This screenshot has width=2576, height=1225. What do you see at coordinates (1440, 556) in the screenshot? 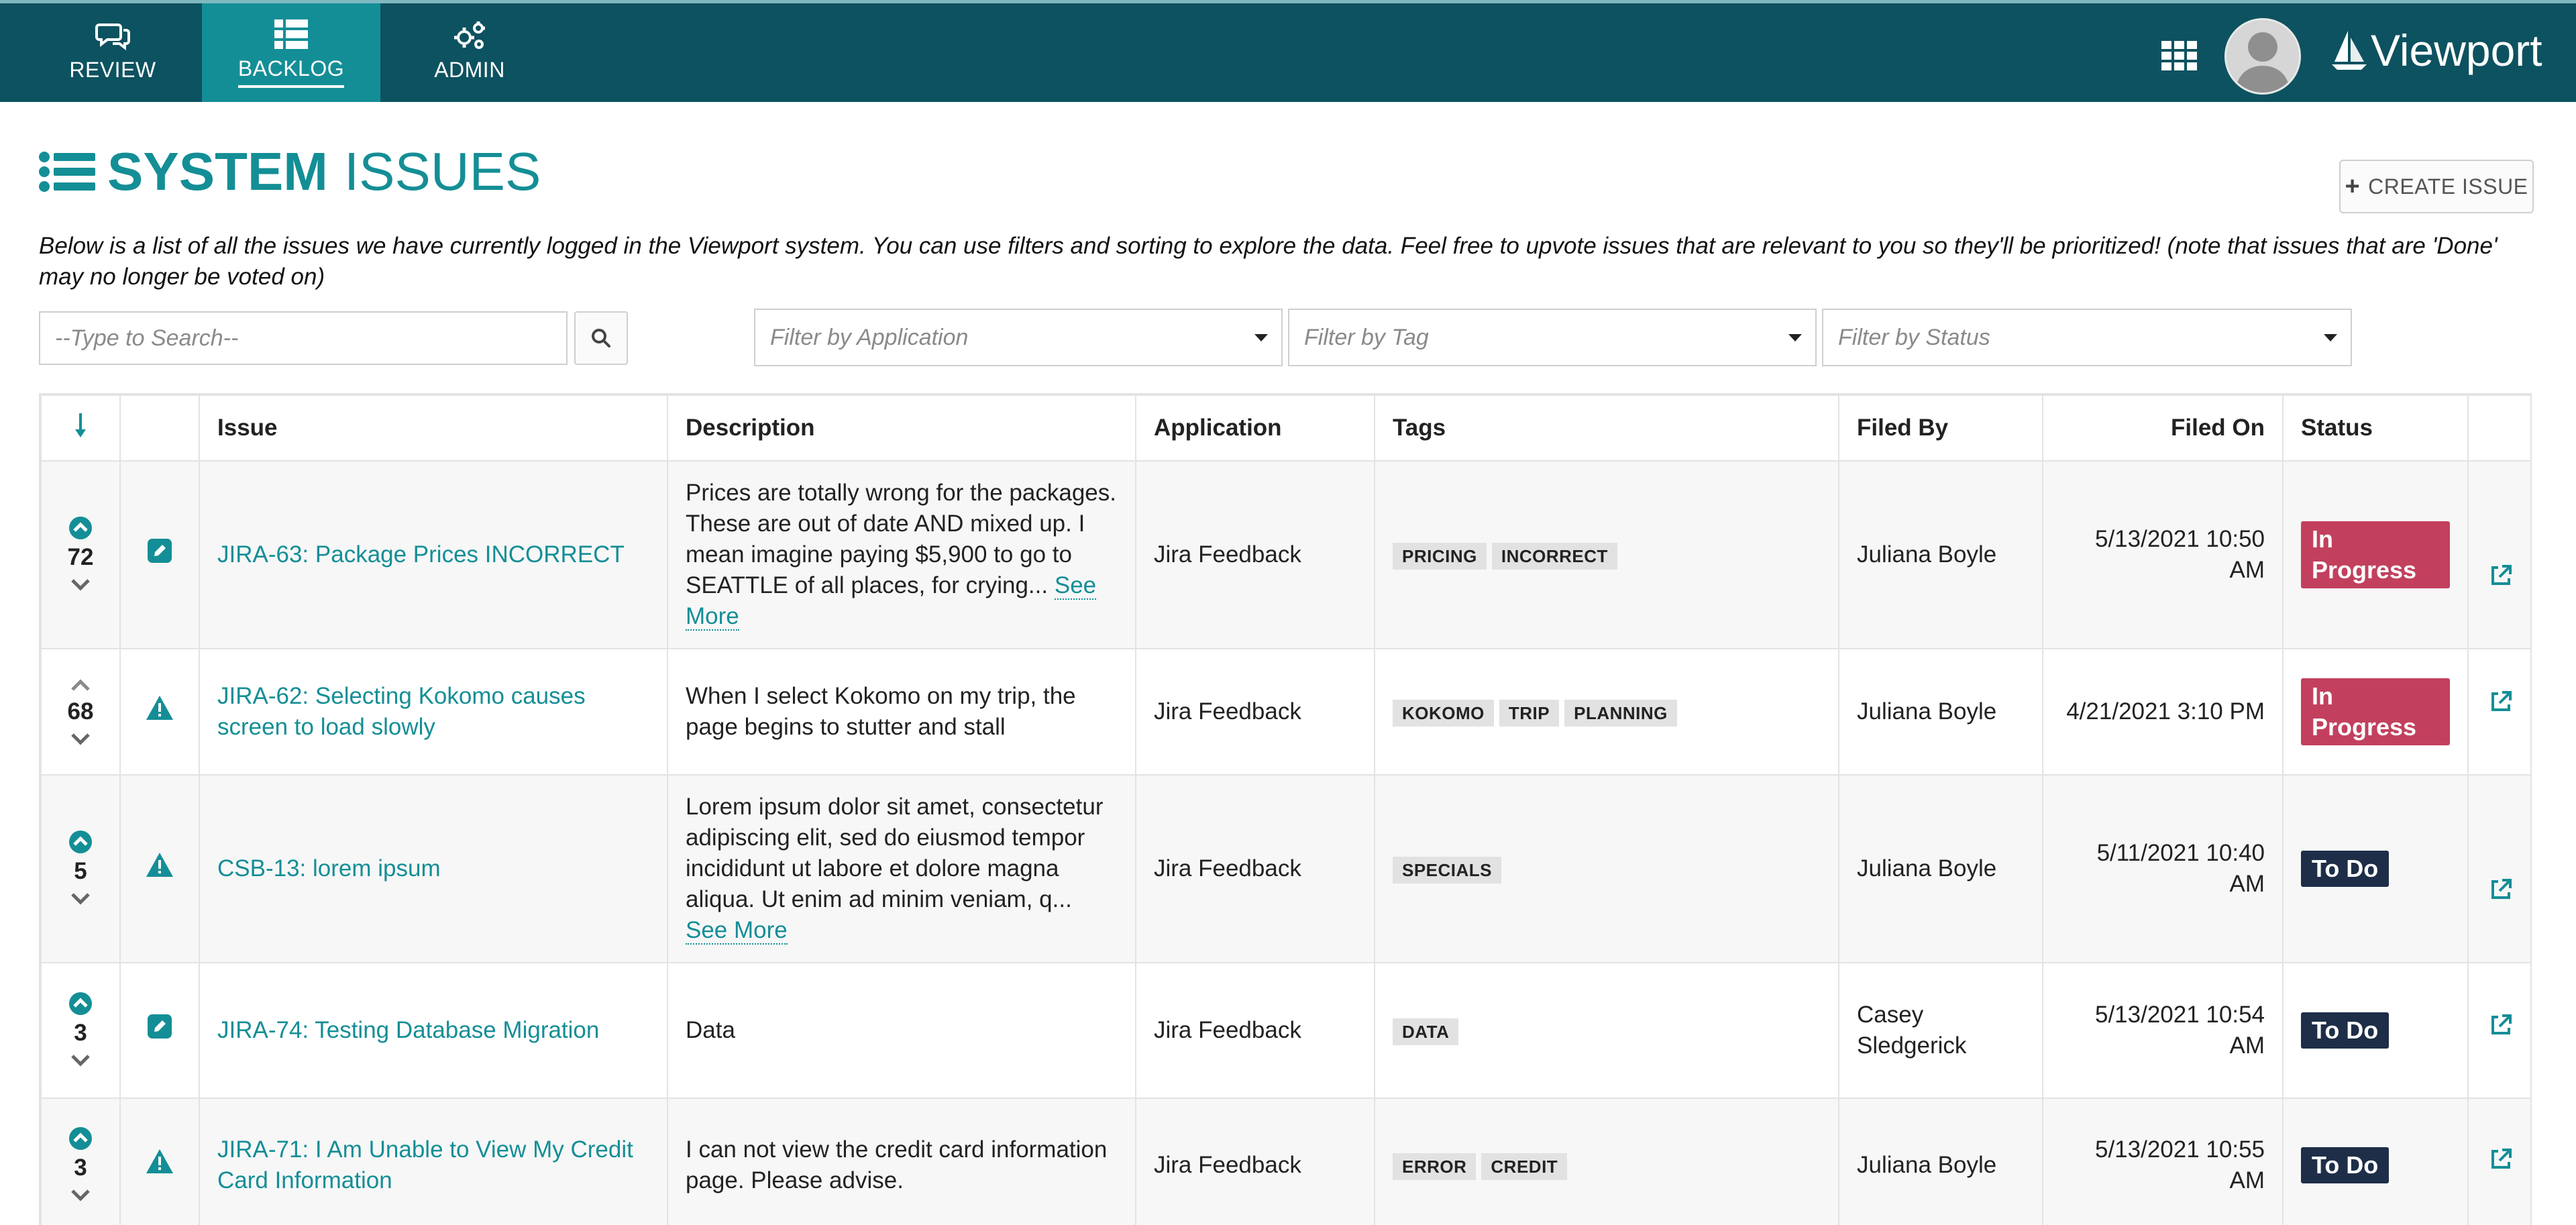
I see `tag-badge: PRICING` at bounding box center [1440, 556].